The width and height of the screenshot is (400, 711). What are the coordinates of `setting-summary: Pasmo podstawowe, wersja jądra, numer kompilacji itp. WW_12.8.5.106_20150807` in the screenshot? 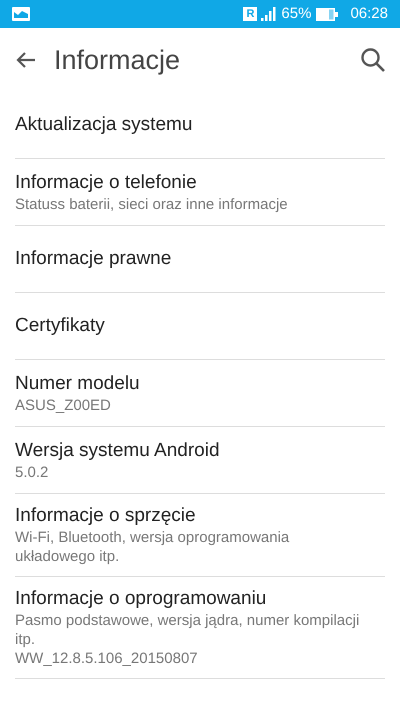 It's located at (187, 639).